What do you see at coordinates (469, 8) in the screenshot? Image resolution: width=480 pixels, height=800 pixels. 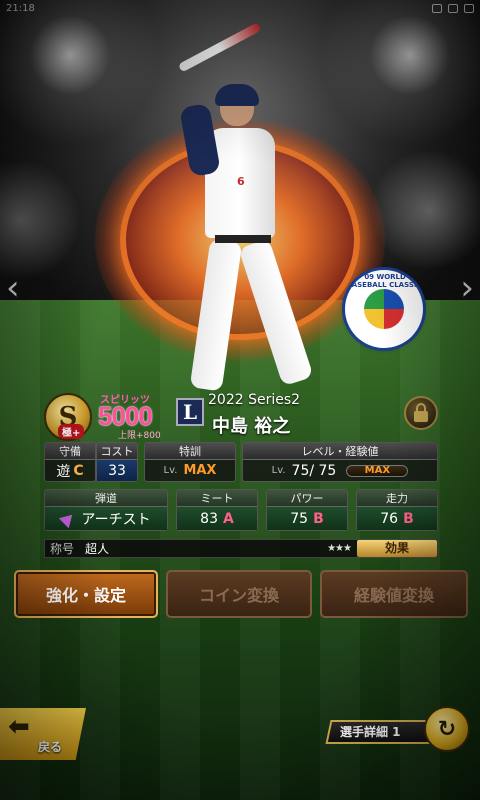 I see `battery-icon` at bounding box center [469, 8].